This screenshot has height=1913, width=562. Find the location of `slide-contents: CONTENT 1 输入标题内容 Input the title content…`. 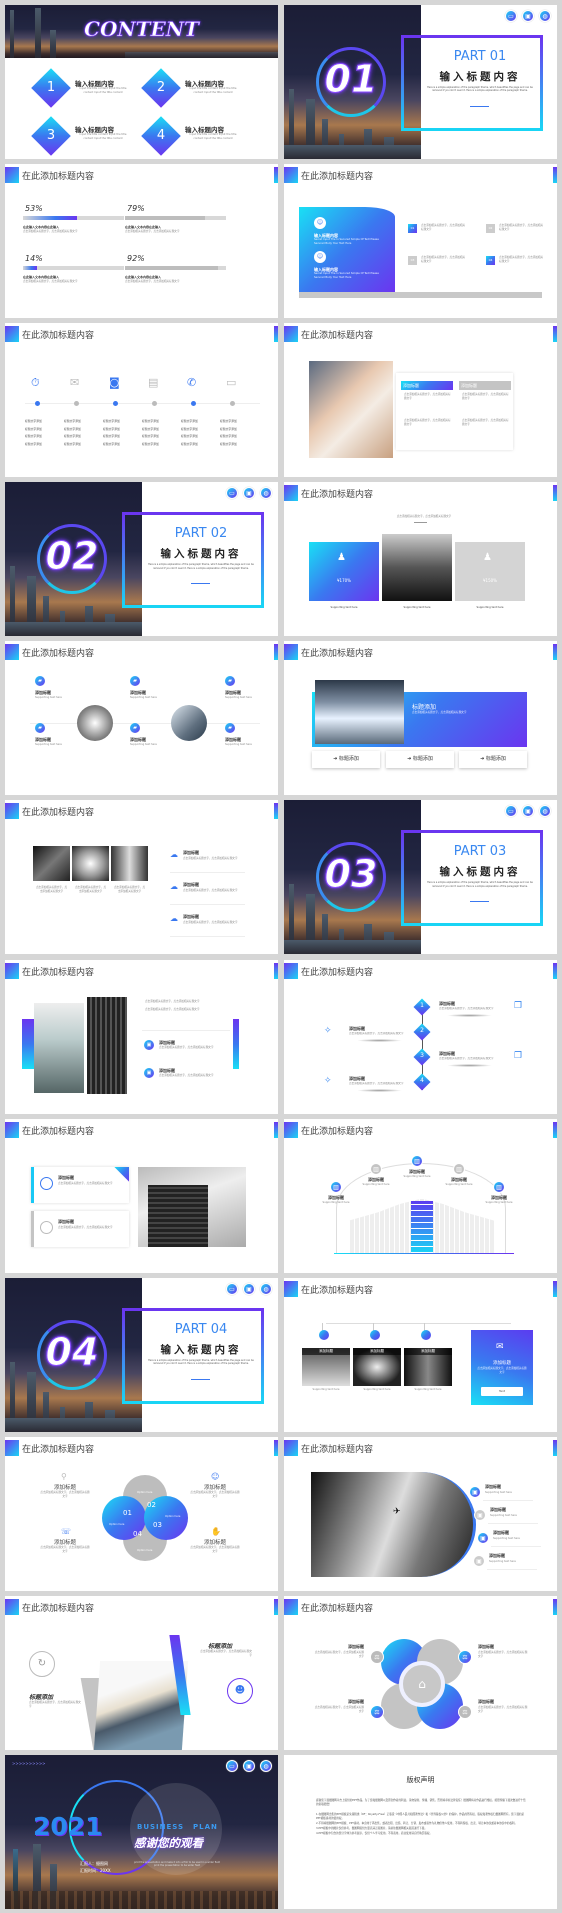

slide-contents: CONTENT 1 输入标题内容 Input the title content… is located at coordinates (141, 82).